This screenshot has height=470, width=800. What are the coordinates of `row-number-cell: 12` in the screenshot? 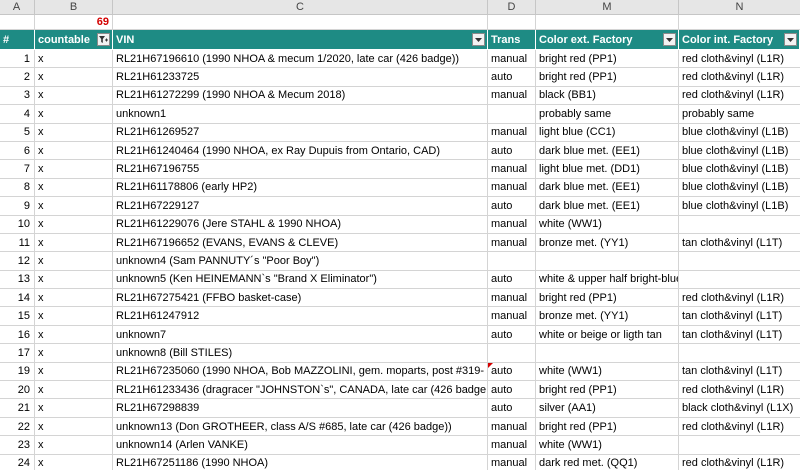 It's located at (17, 261).